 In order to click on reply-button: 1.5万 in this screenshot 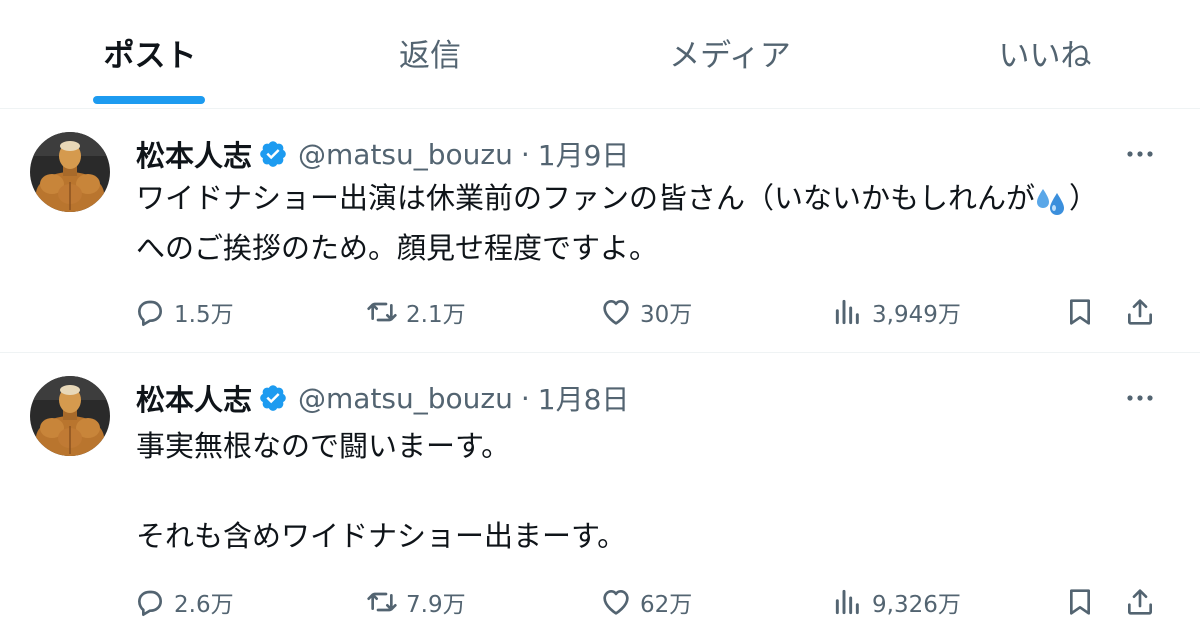, I will do `click(184, 312)`.